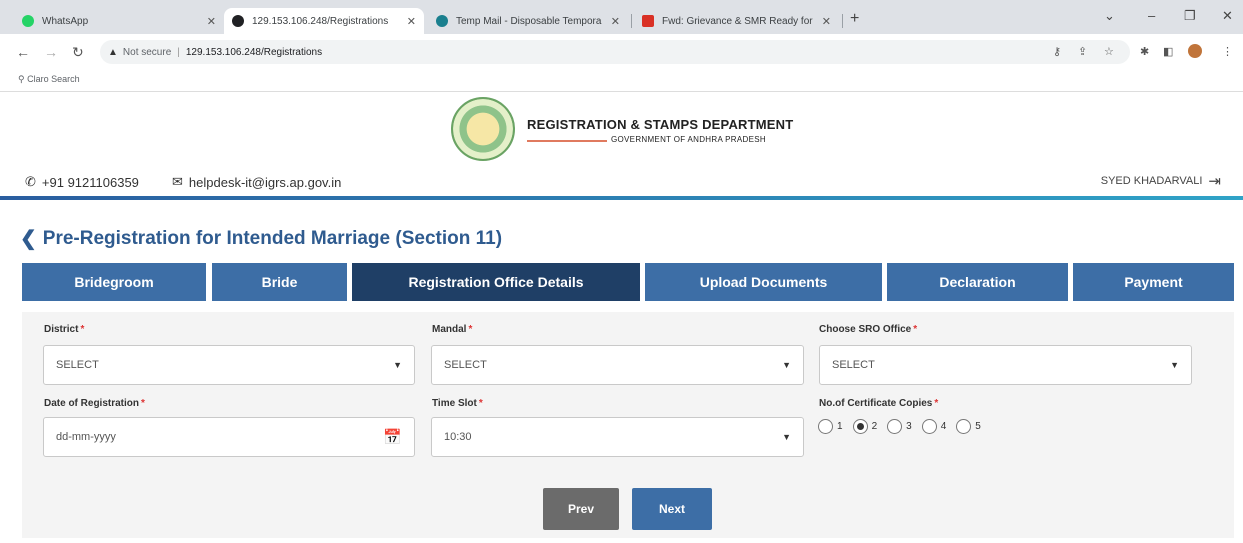 The height and width of the screenshot is (543, 1243). I want to click on date-label-text: Date of Registration, so click(92, 403).